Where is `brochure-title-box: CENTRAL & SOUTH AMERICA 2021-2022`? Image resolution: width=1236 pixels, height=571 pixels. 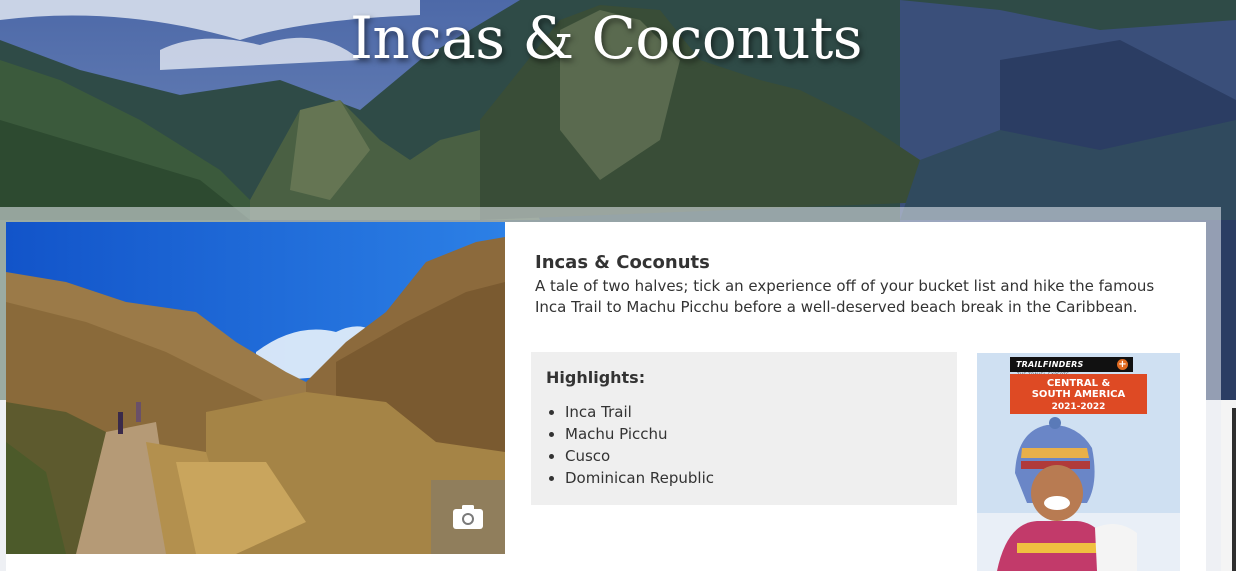 brochure-title-box: CENTRAL & SOUTH AMERICA 2021-2022 is located at coordinates (1078, 394).